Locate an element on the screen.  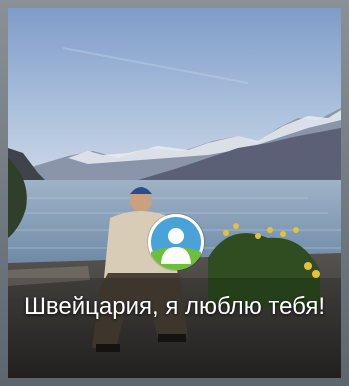
avatar is located at coordinates (176, 242).